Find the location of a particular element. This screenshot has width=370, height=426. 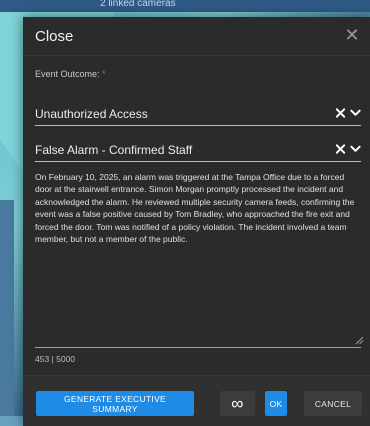

dialog-footer: GENERATE EXECUTIVE SUMMARY ∞ OK CANCEL is located at coordinates (196, 400).